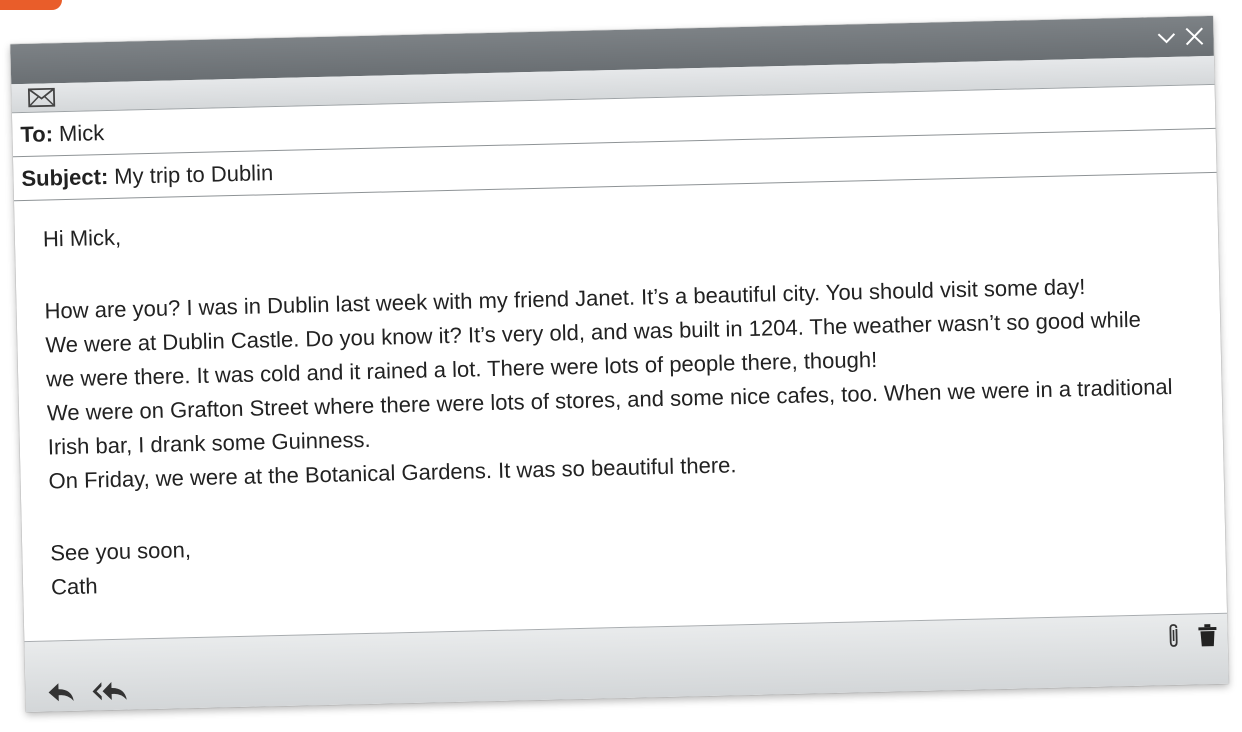 This screenshot has width=1242, height=732. What do you see at coordinates (65, 177) in the screenshot?
I see `subject-label: Subject:` at bounding box center [65, 177].